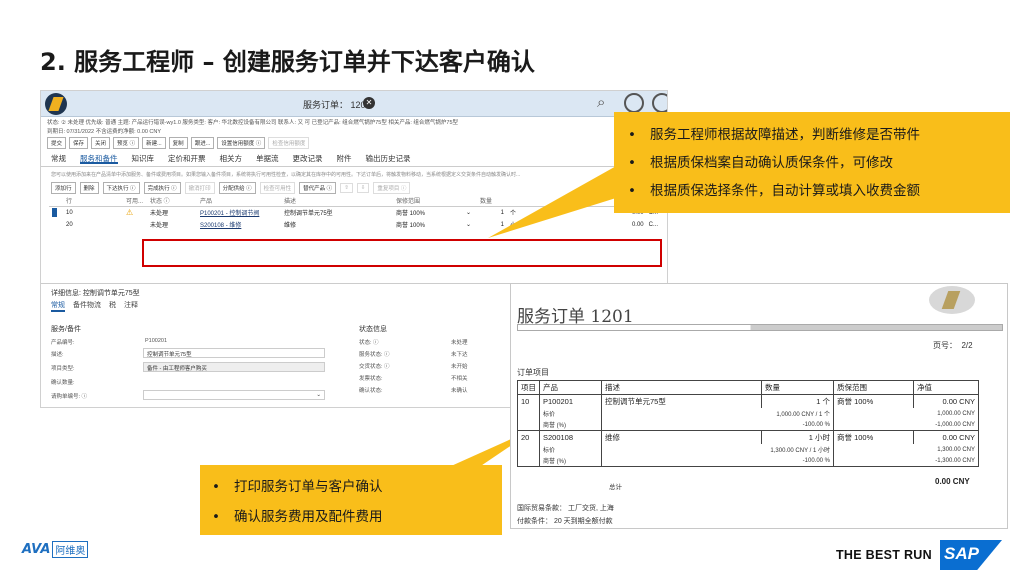 Image resolution: width=1024 pixels, height=576 pixels. I want to click on search-icon: ⌕, so click(601, 102).